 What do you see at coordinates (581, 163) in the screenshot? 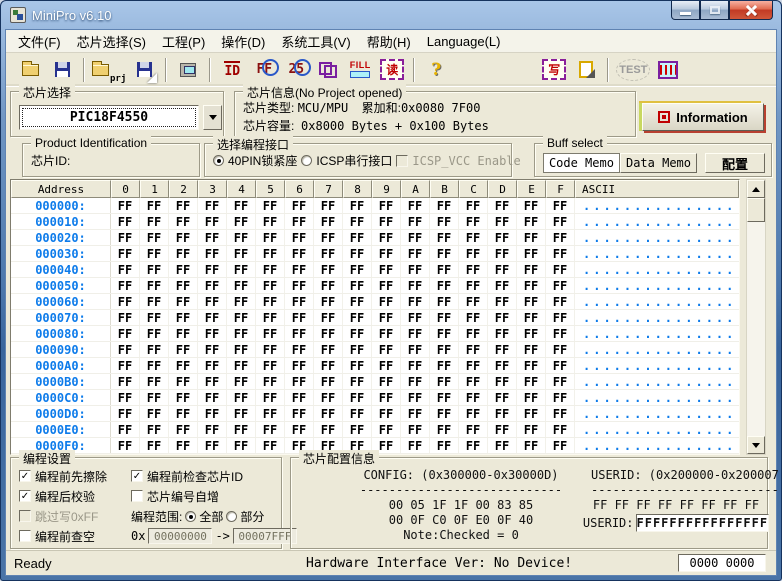
I see `tab-code-memory: Code Memo` at bounding box center [581, 163].